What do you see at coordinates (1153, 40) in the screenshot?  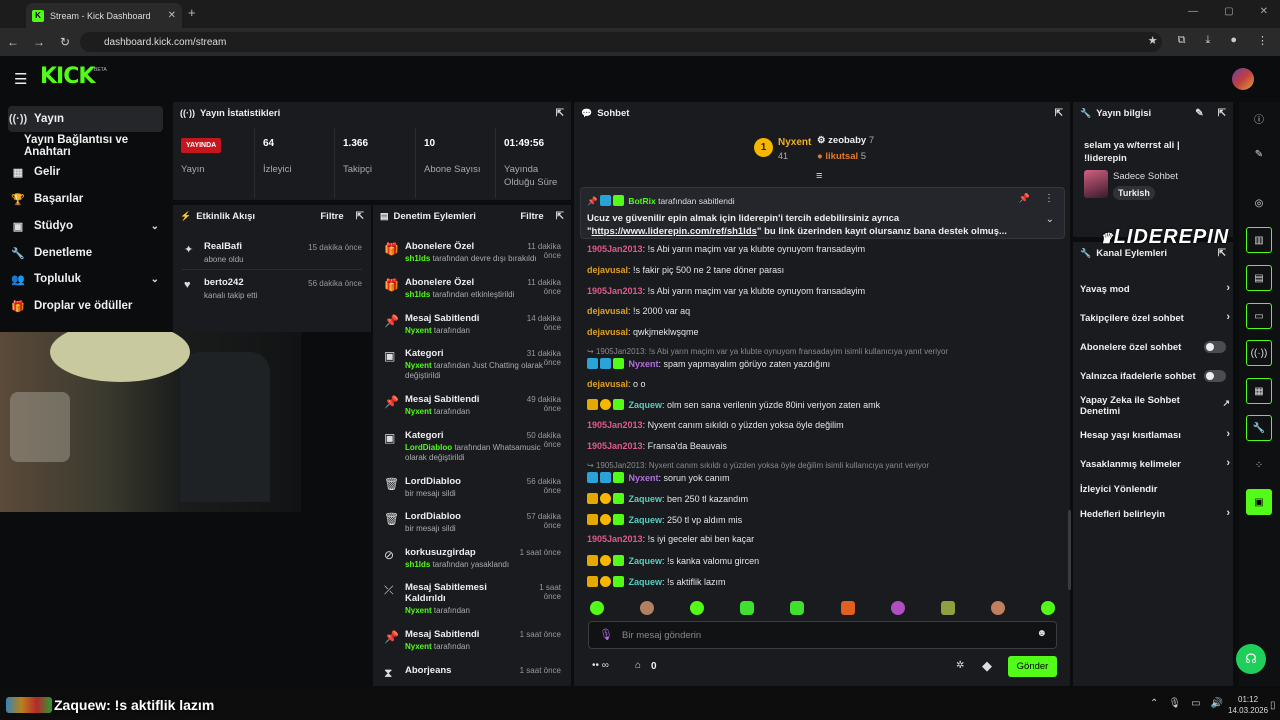 I see `bookmark-star-icon: ★` at bounding box center [1153, 40].